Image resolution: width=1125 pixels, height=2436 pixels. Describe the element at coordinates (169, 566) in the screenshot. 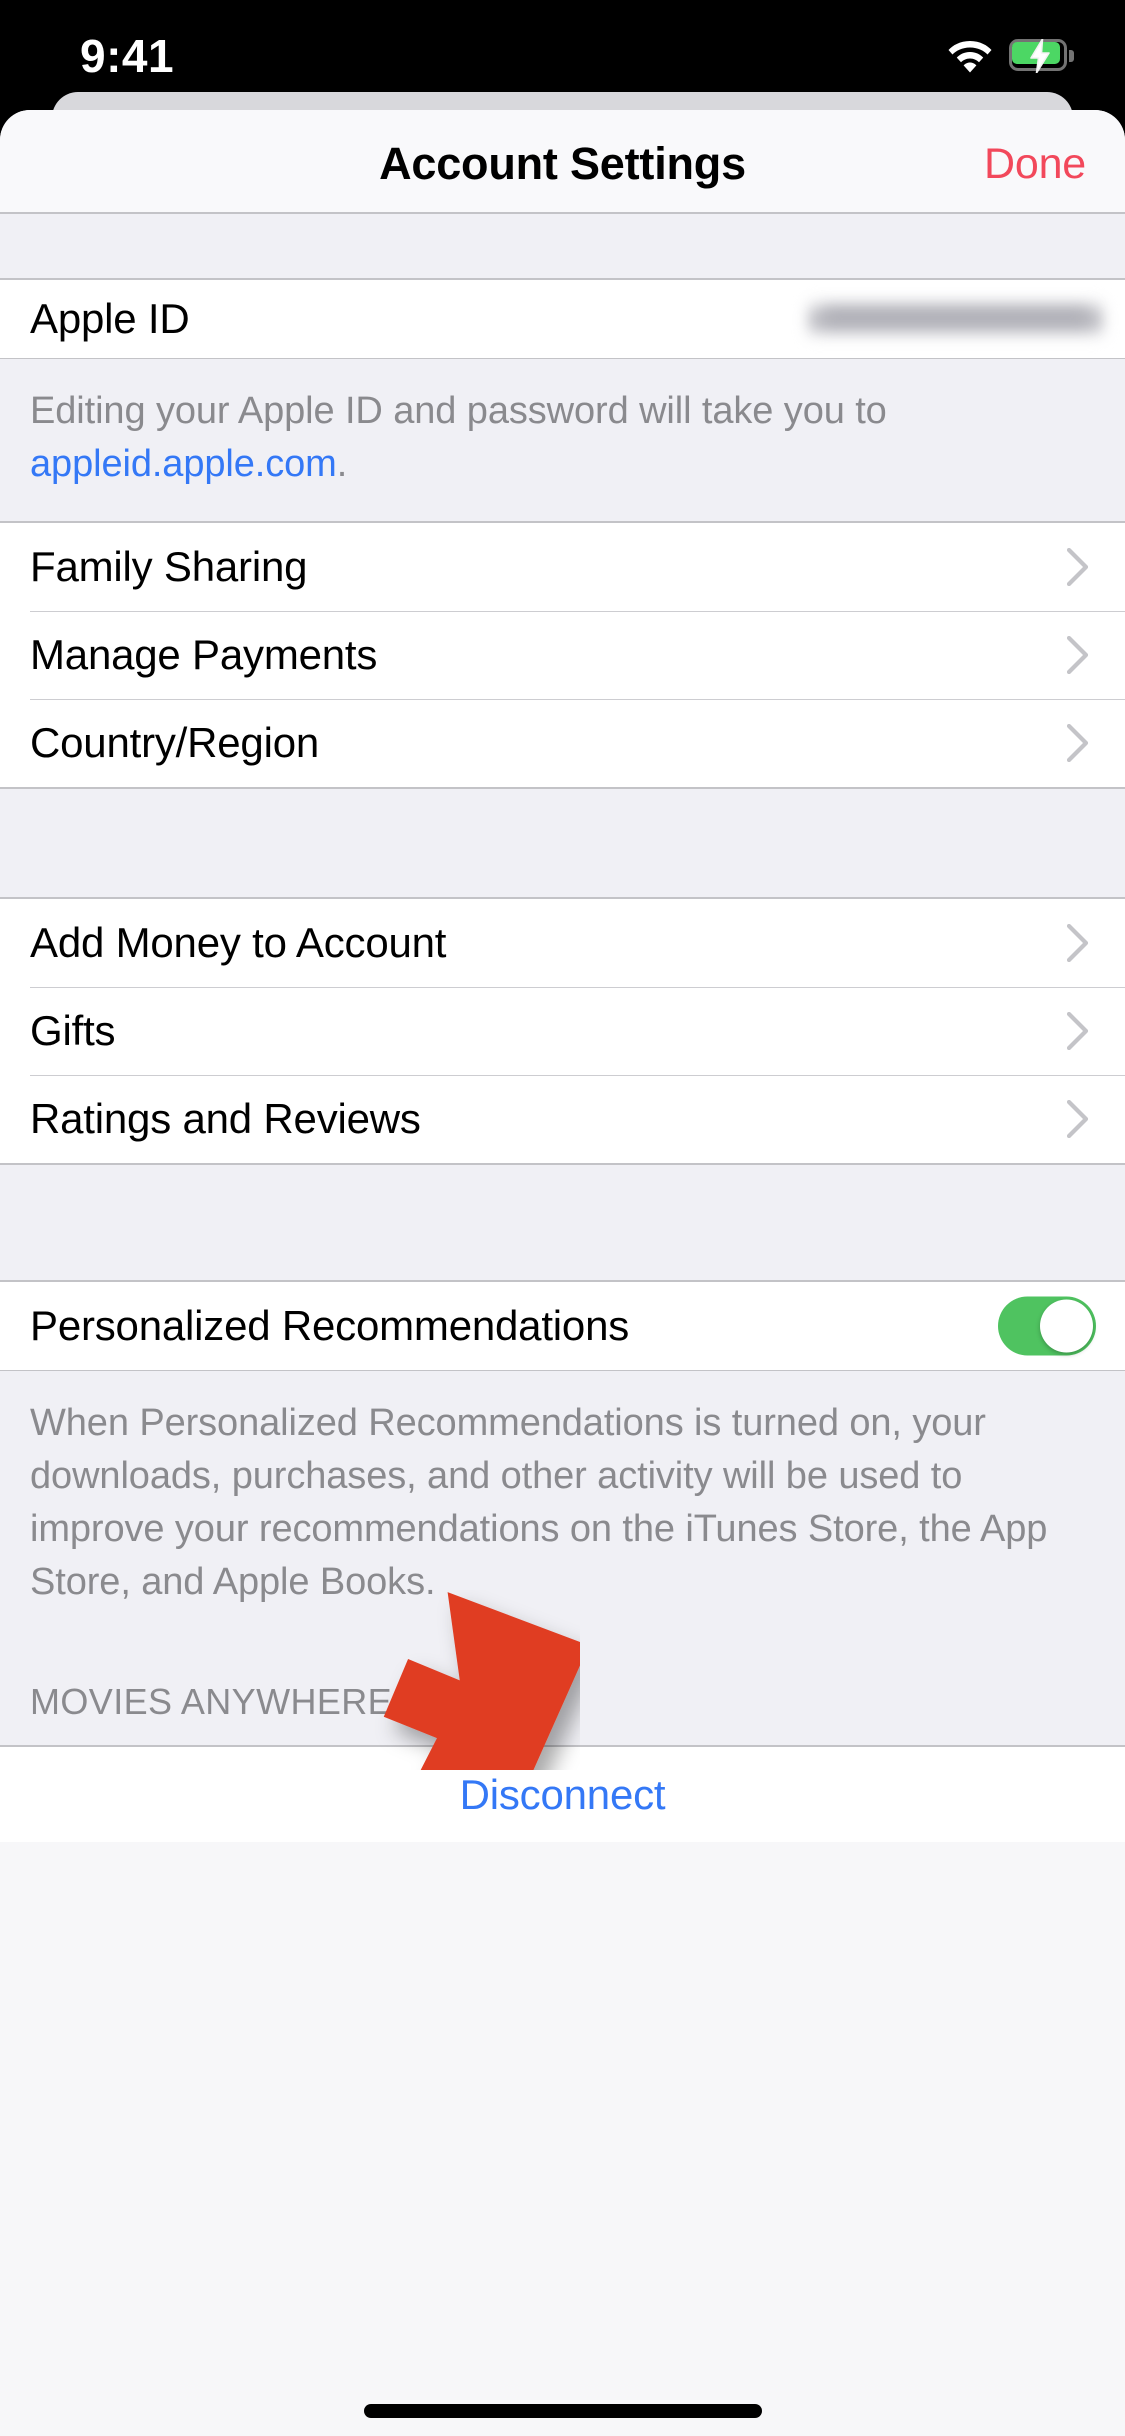

I see `row-label-family-sharing: Family Sharing` at that location.